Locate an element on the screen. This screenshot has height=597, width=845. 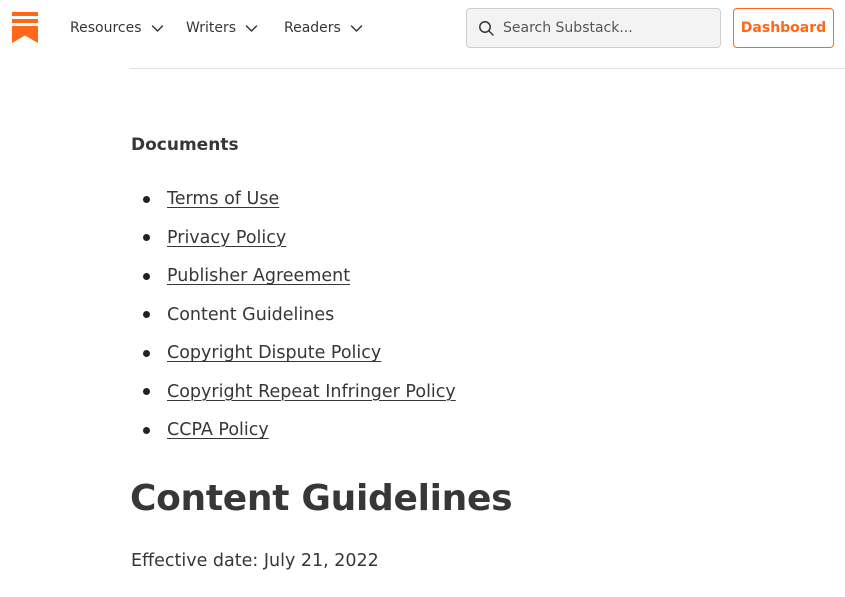
list-item: Publisher Agreement is located at coordinates (293, 276).